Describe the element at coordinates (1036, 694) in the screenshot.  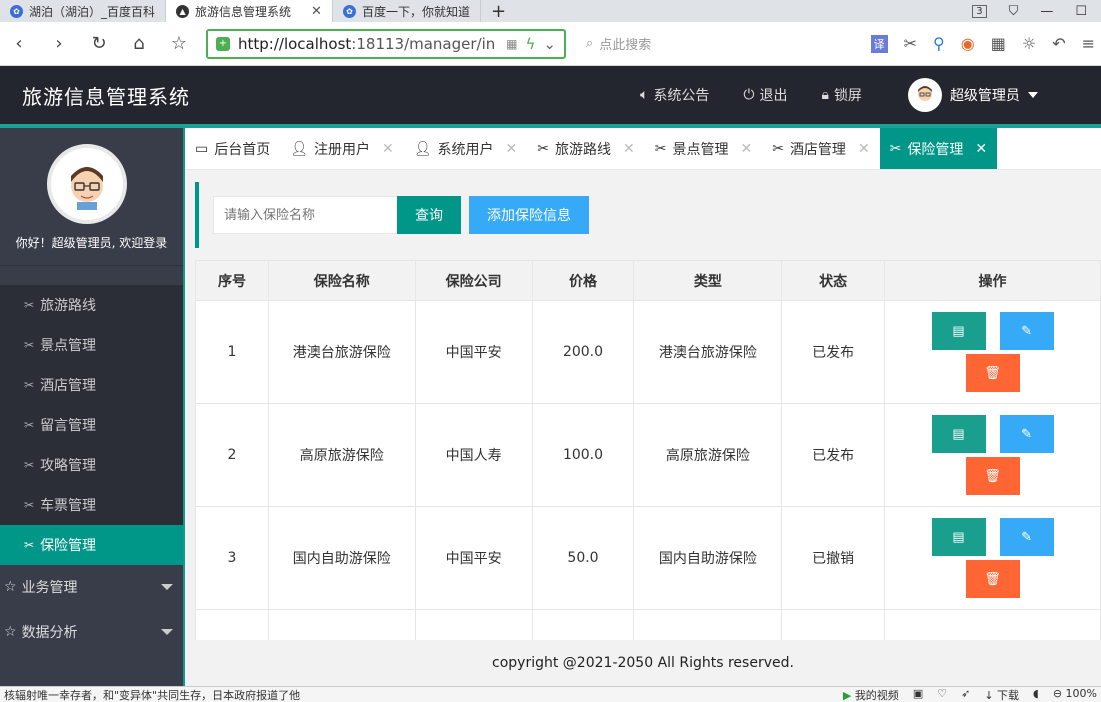
I see `volume-icon: ◖` at that location.